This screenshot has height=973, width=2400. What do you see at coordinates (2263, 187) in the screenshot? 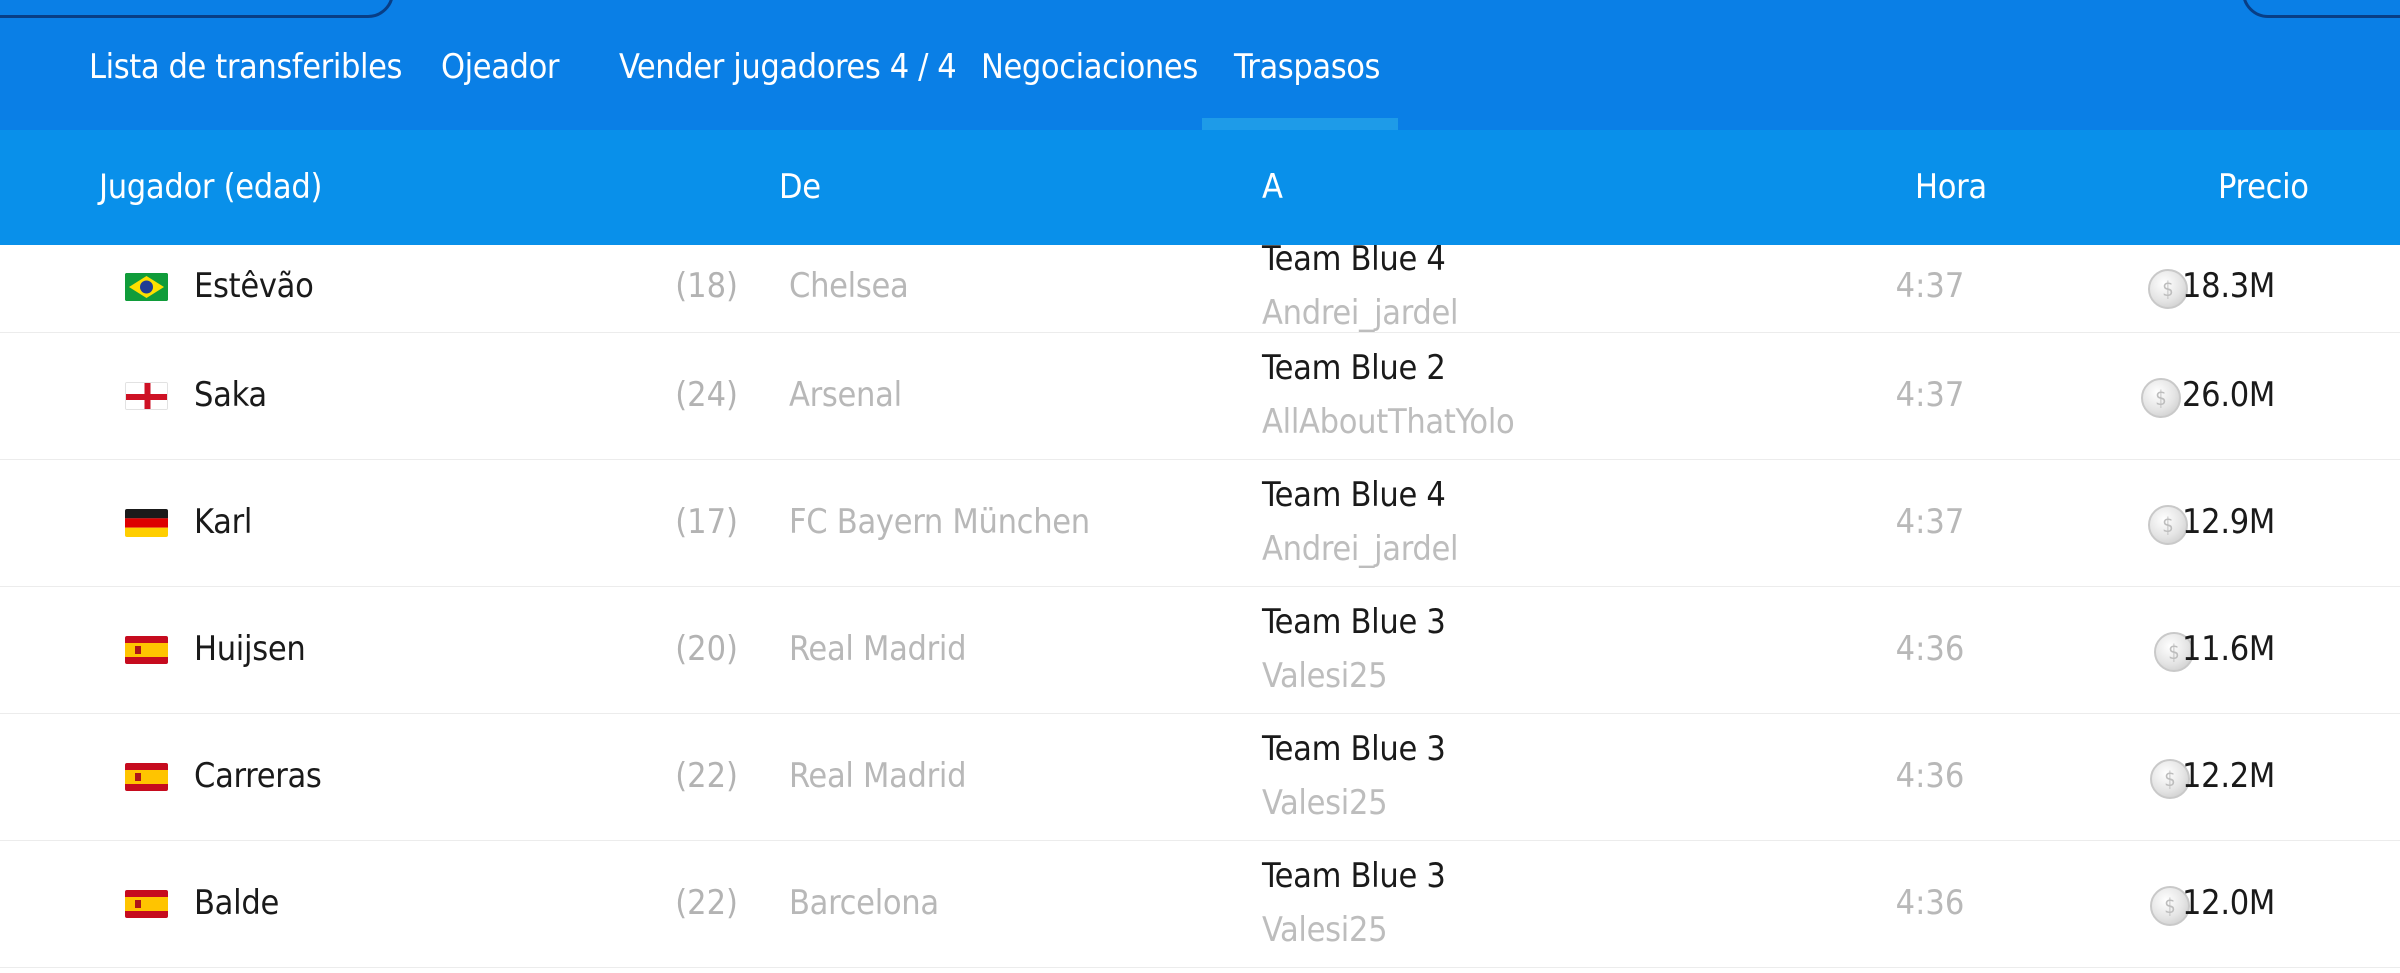
I see `column-header-price: Precio` at bounding box center [2263, 187].